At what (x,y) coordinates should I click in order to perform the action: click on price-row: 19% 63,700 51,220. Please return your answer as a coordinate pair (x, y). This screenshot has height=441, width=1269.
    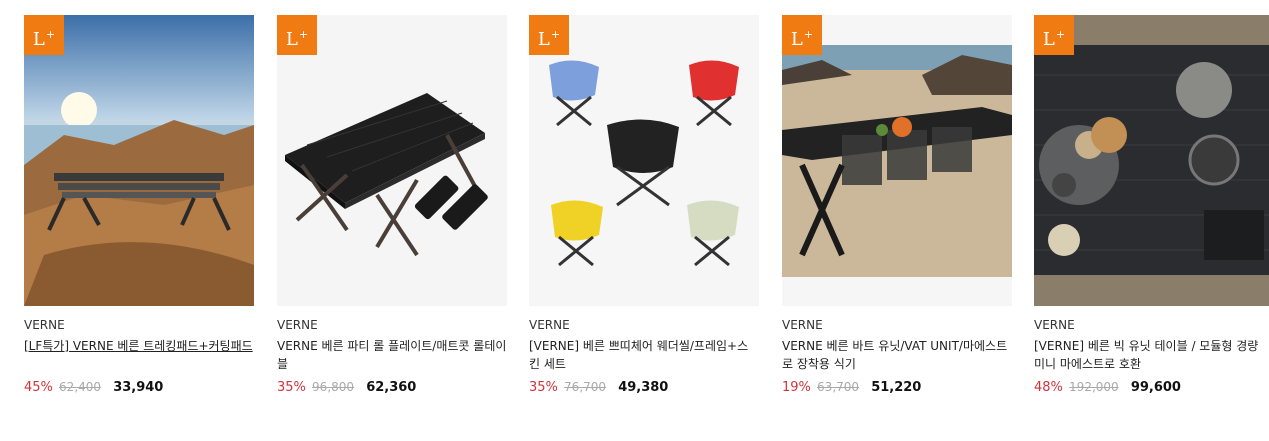
    Looking at the image, I should click on (897, 387).